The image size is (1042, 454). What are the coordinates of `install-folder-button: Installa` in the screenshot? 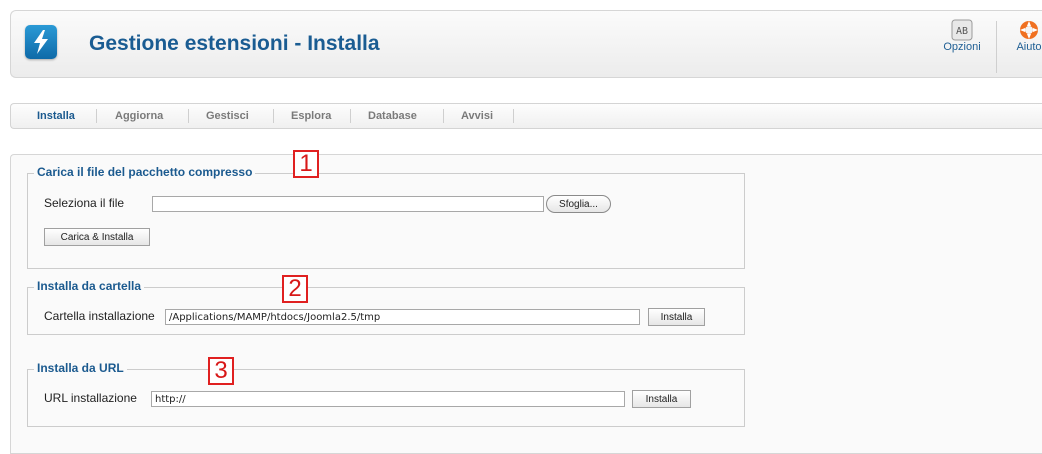 It's located at (676, 317).